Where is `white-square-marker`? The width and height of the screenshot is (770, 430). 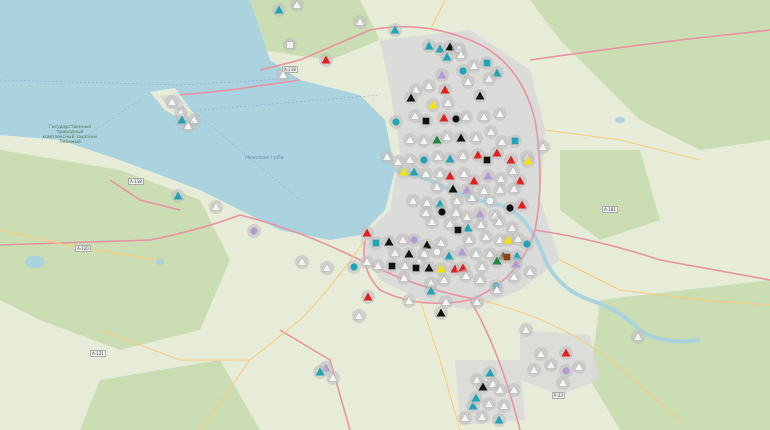 white-square-marker is located at coordinates (290, 45).